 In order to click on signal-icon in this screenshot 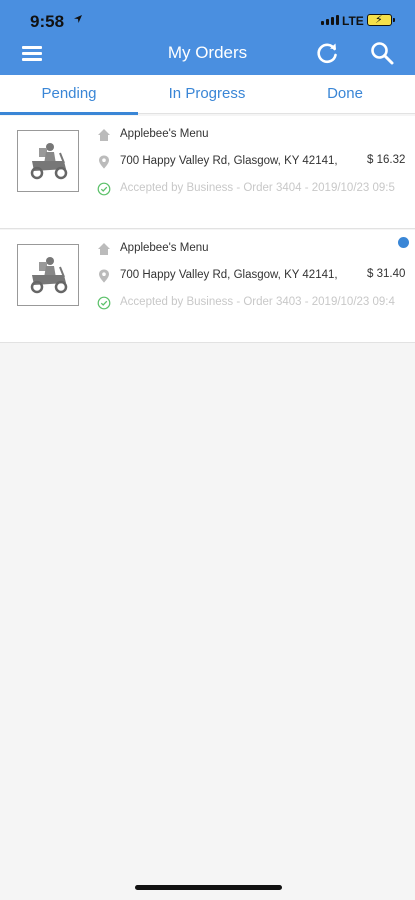, I will do `click(330, 20)`.